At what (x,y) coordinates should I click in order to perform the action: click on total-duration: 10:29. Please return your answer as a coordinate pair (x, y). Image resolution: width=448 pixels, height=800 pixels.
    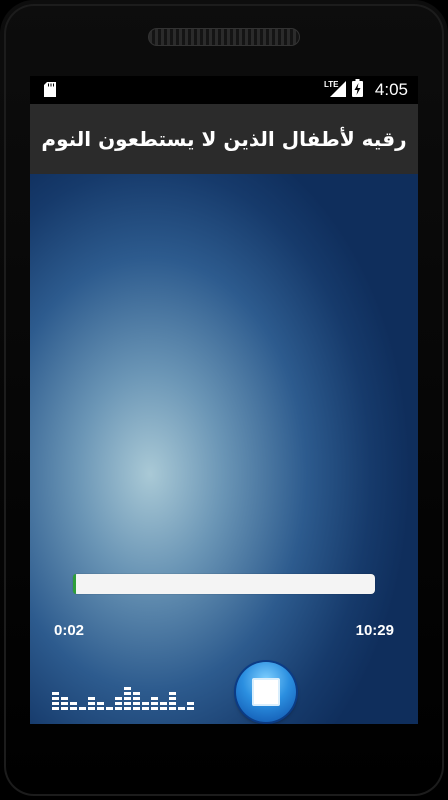
    Looking at the image, I should click on (374, 630).